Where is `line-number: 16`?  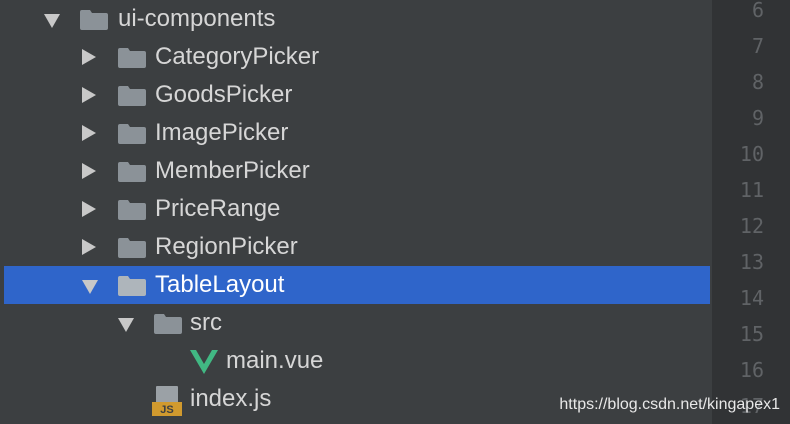
line-number: 16 is located at coordinates (751, 370).